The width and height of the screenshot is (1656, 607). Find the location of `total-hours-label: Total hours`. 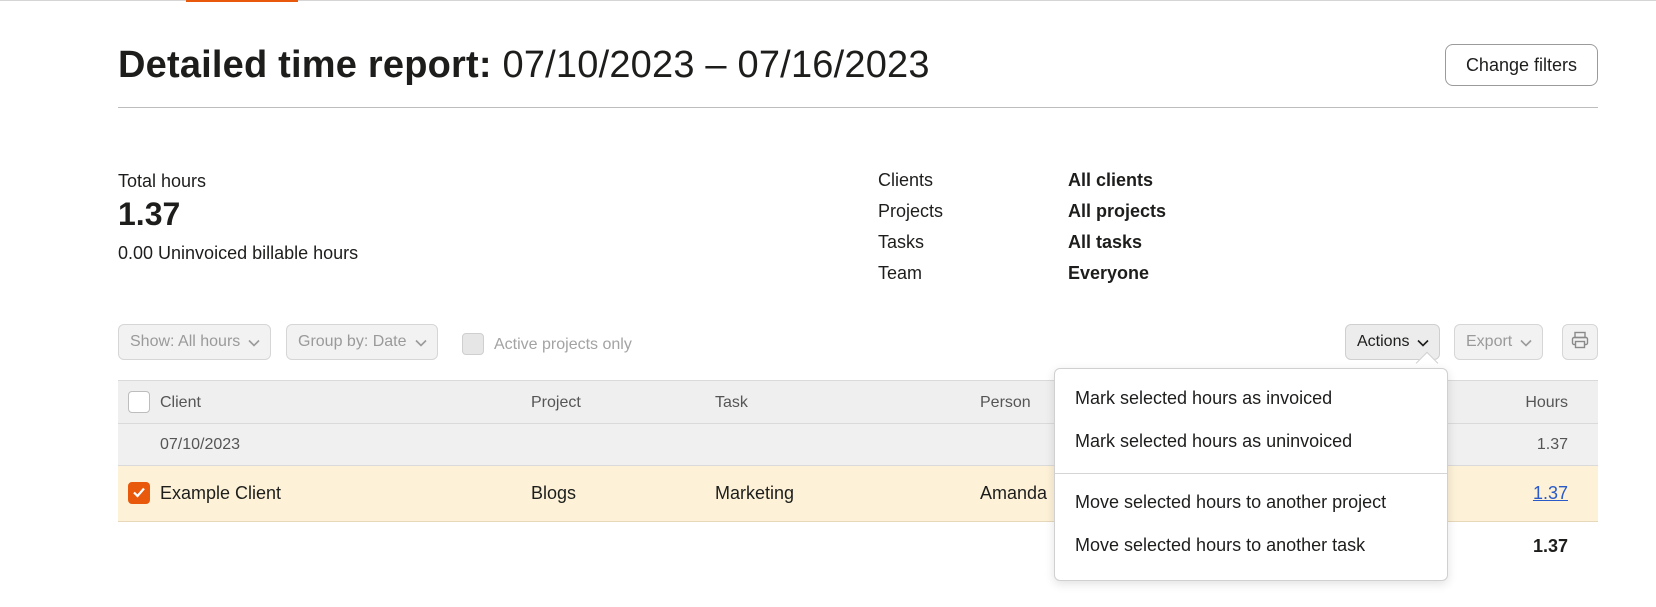

total-hours-label: Total hours is located at coordinates (162, 181).